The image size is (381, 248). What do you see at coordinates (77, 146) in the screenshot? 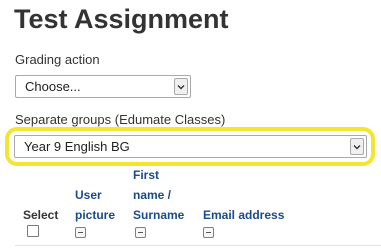
I see `separate-groups-value: Year 9 English BG` at bounding box center [77, 146].